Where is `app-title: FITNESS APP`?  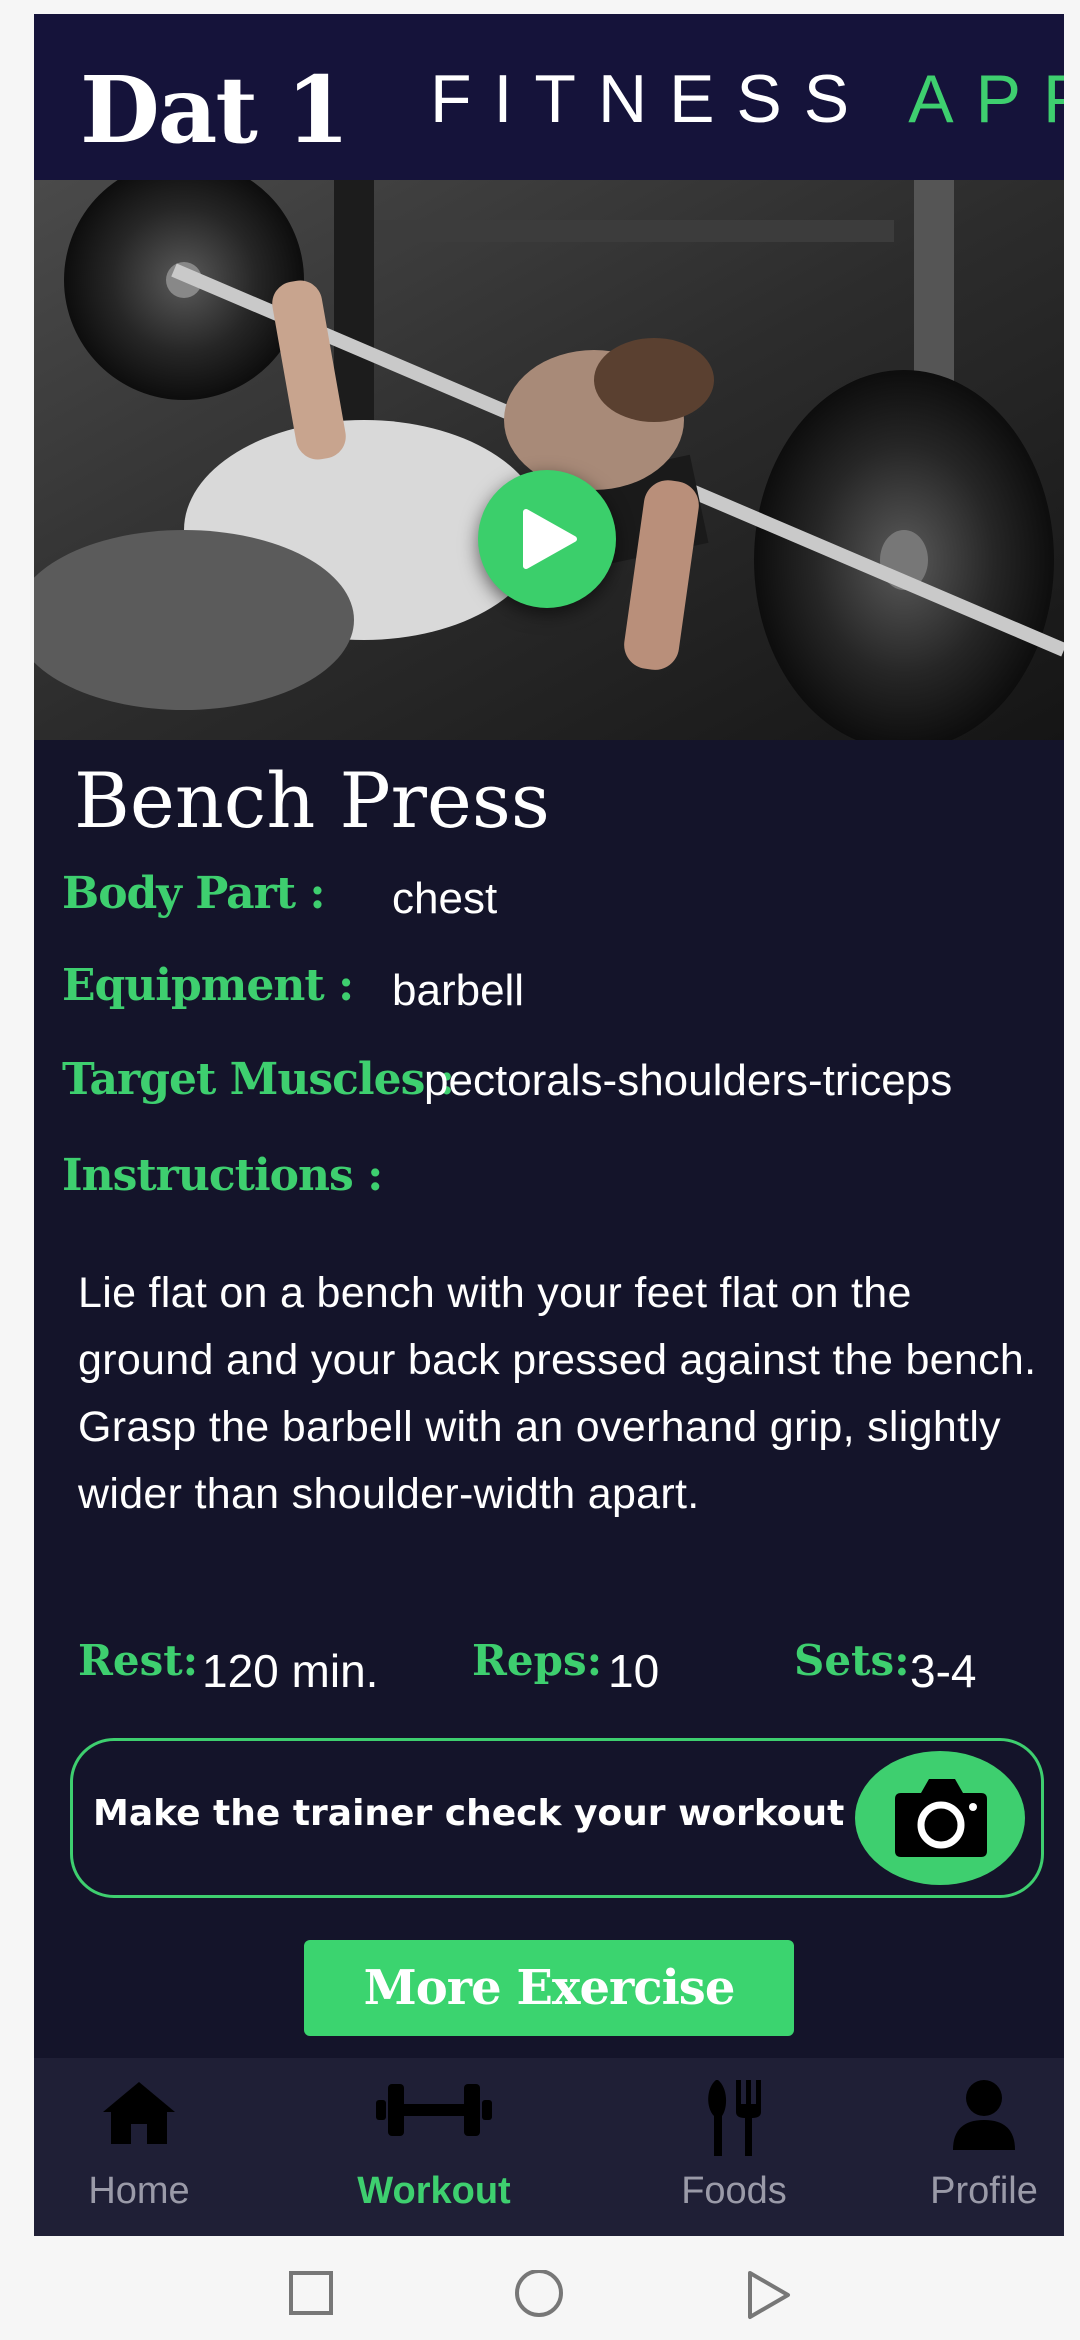 app-title: FITNESS APP is located at coordinates (747, 99).